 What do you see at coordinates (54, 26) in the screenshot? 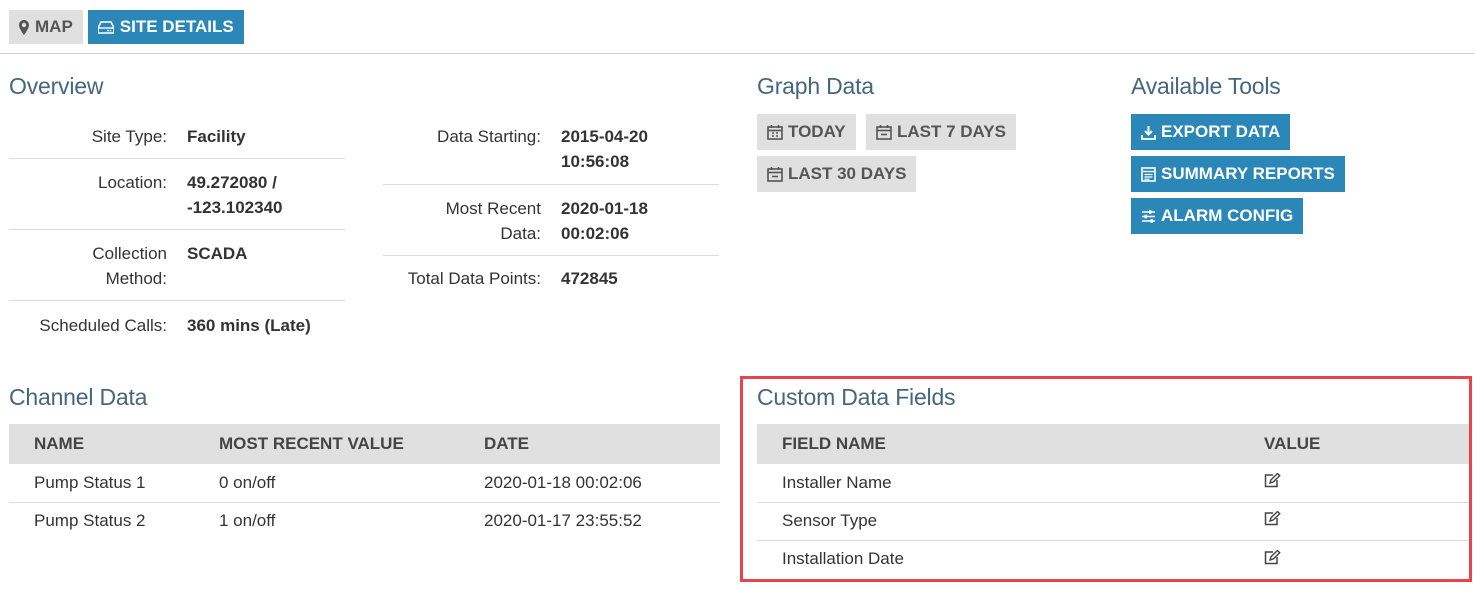
I see `tab-map-label: MAP` at bounding box center [54, 26].